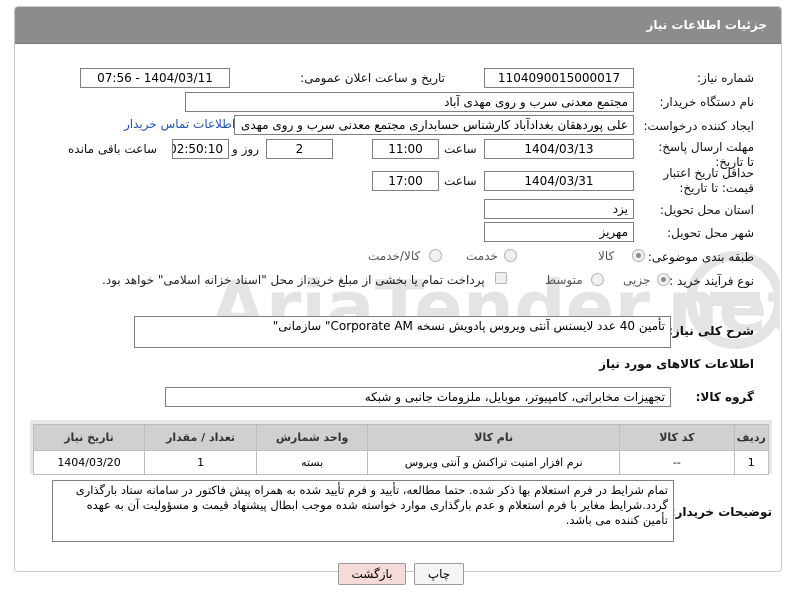 This screenshot has width=788, height=598. Describe the element at coordinates (559, 209) in the screenshot. I see `province-field: یزد` at that location.